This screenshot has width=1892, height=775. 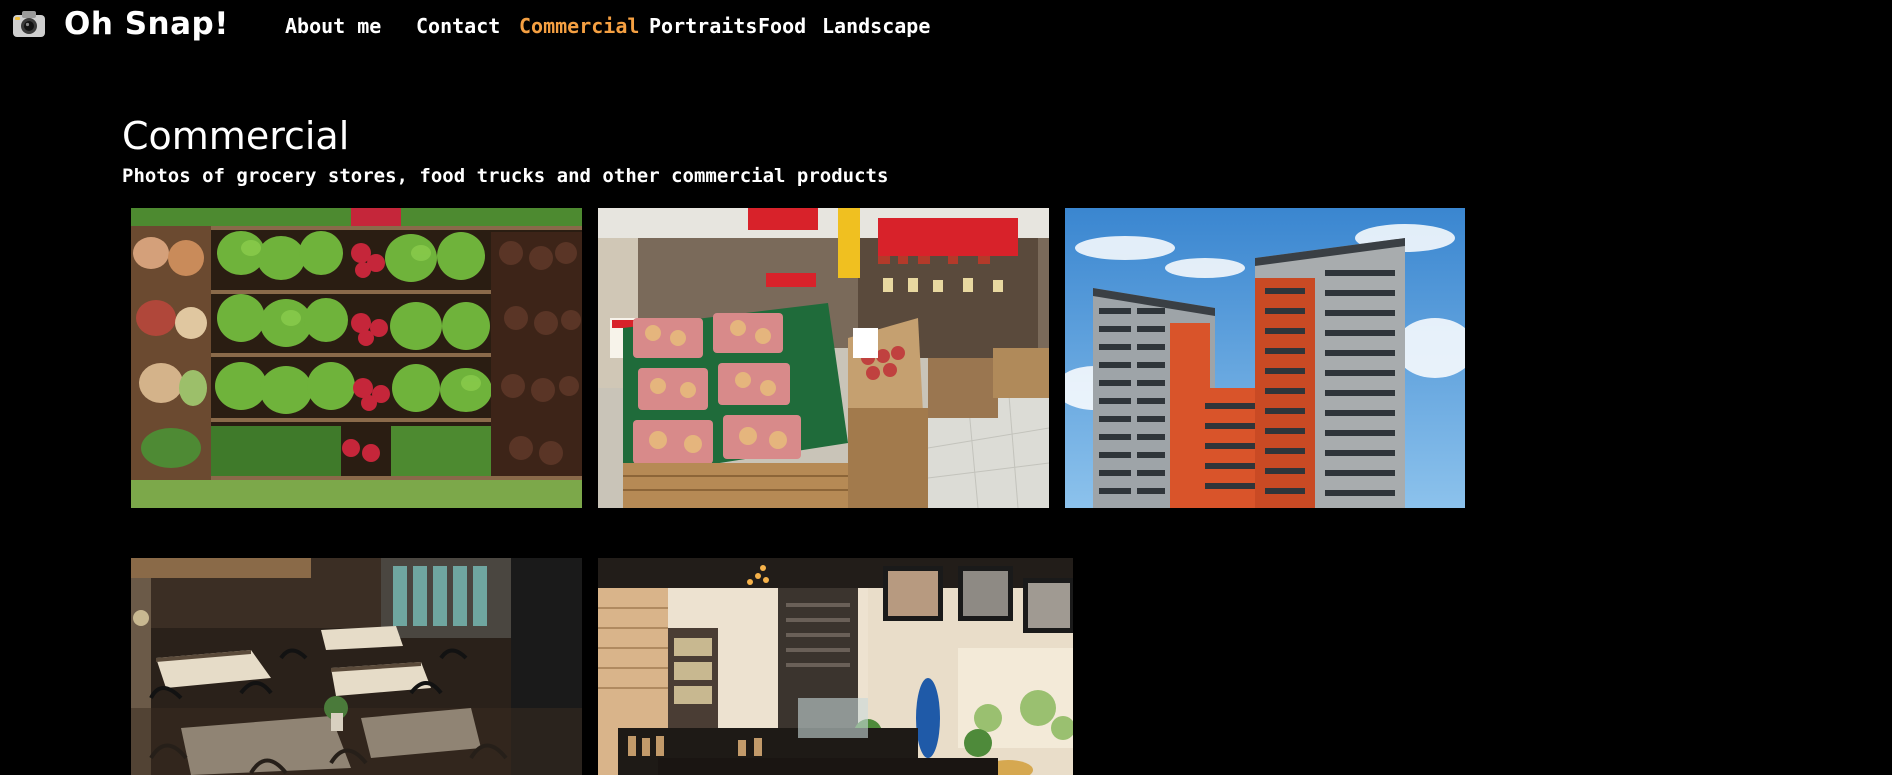 What do you see at coordinates (146, 24) in the screenshot?
I see `site-title: Oh Snap!` at bounding box center [146, 24].